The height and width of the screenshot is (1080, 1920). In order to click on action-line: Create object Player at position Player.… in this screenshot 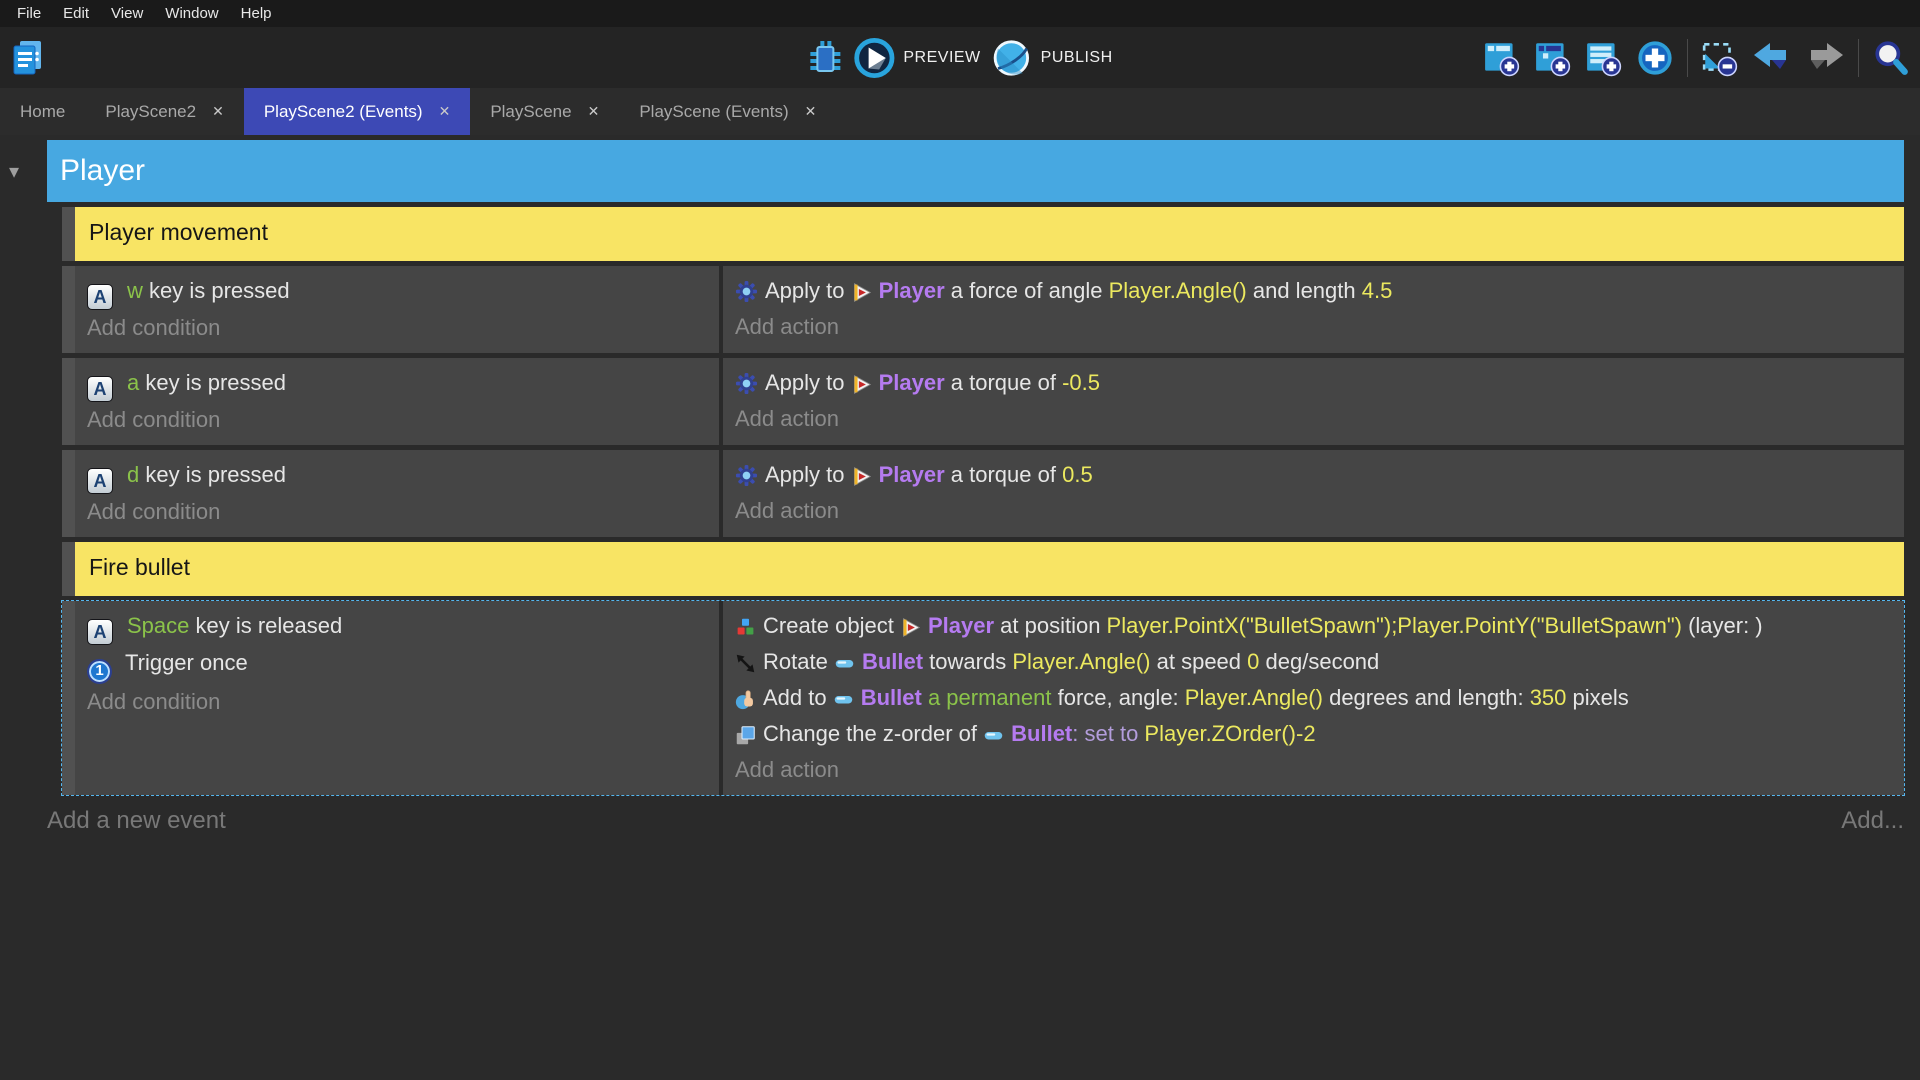, I will do `click(1313, 626)`.